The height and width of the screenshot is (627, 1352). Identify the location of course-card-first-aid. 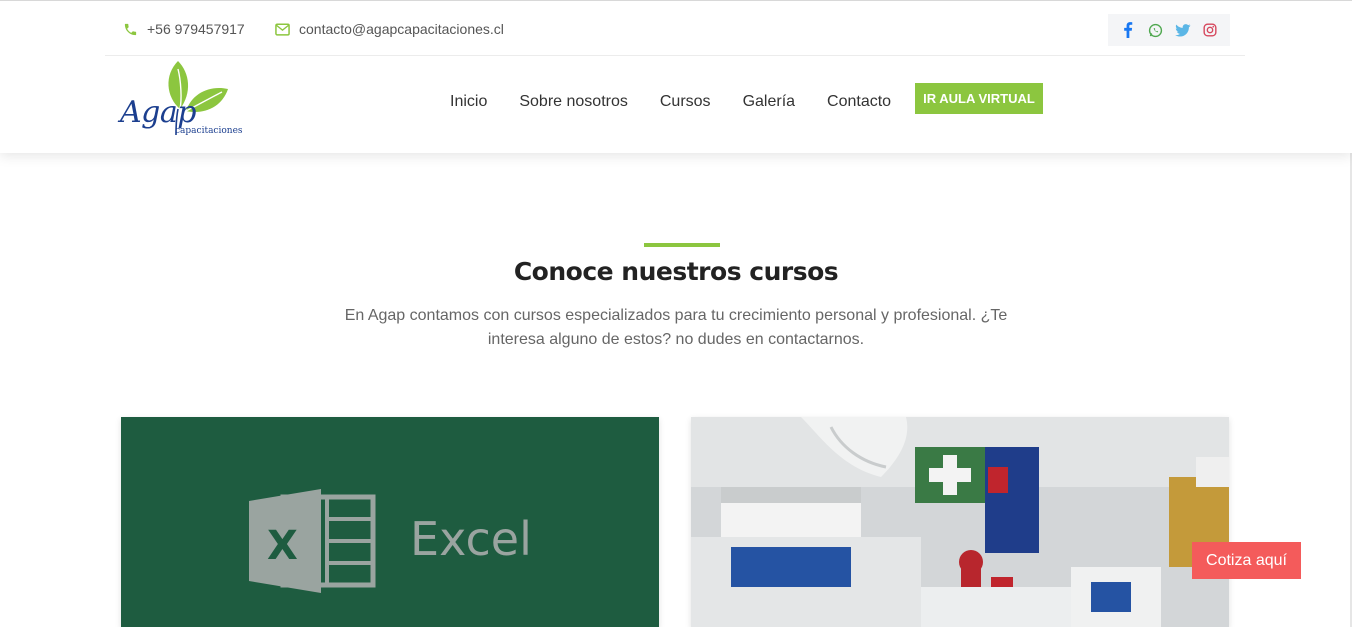
(960, 522).